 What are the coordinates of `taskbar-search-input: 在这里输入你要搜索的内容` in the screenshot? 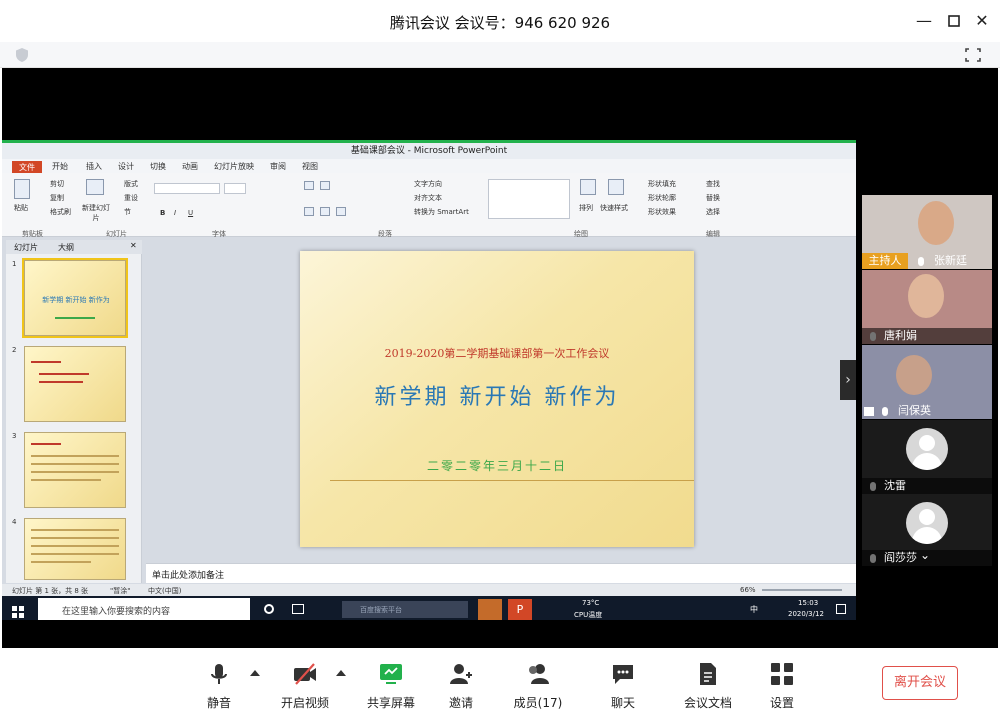 It's located at (144, 609).